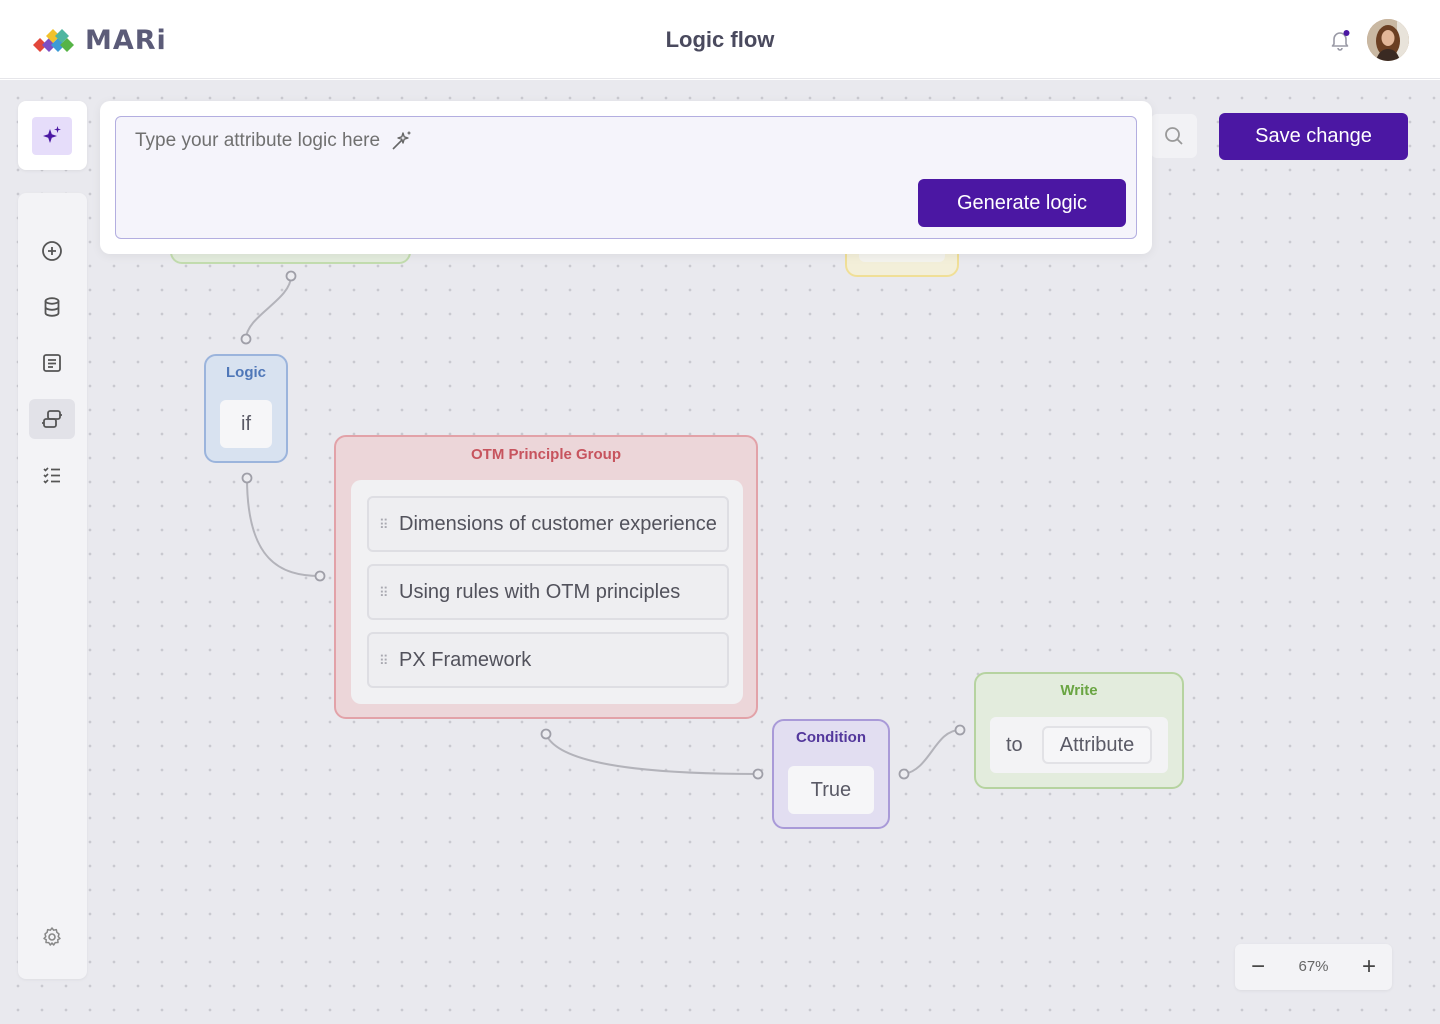 The width and height of the screenshot is (1440, 1024). Describe the element at coordinates (1079, 690) in the screenshot. I see `write-node-title: Write` at that location.